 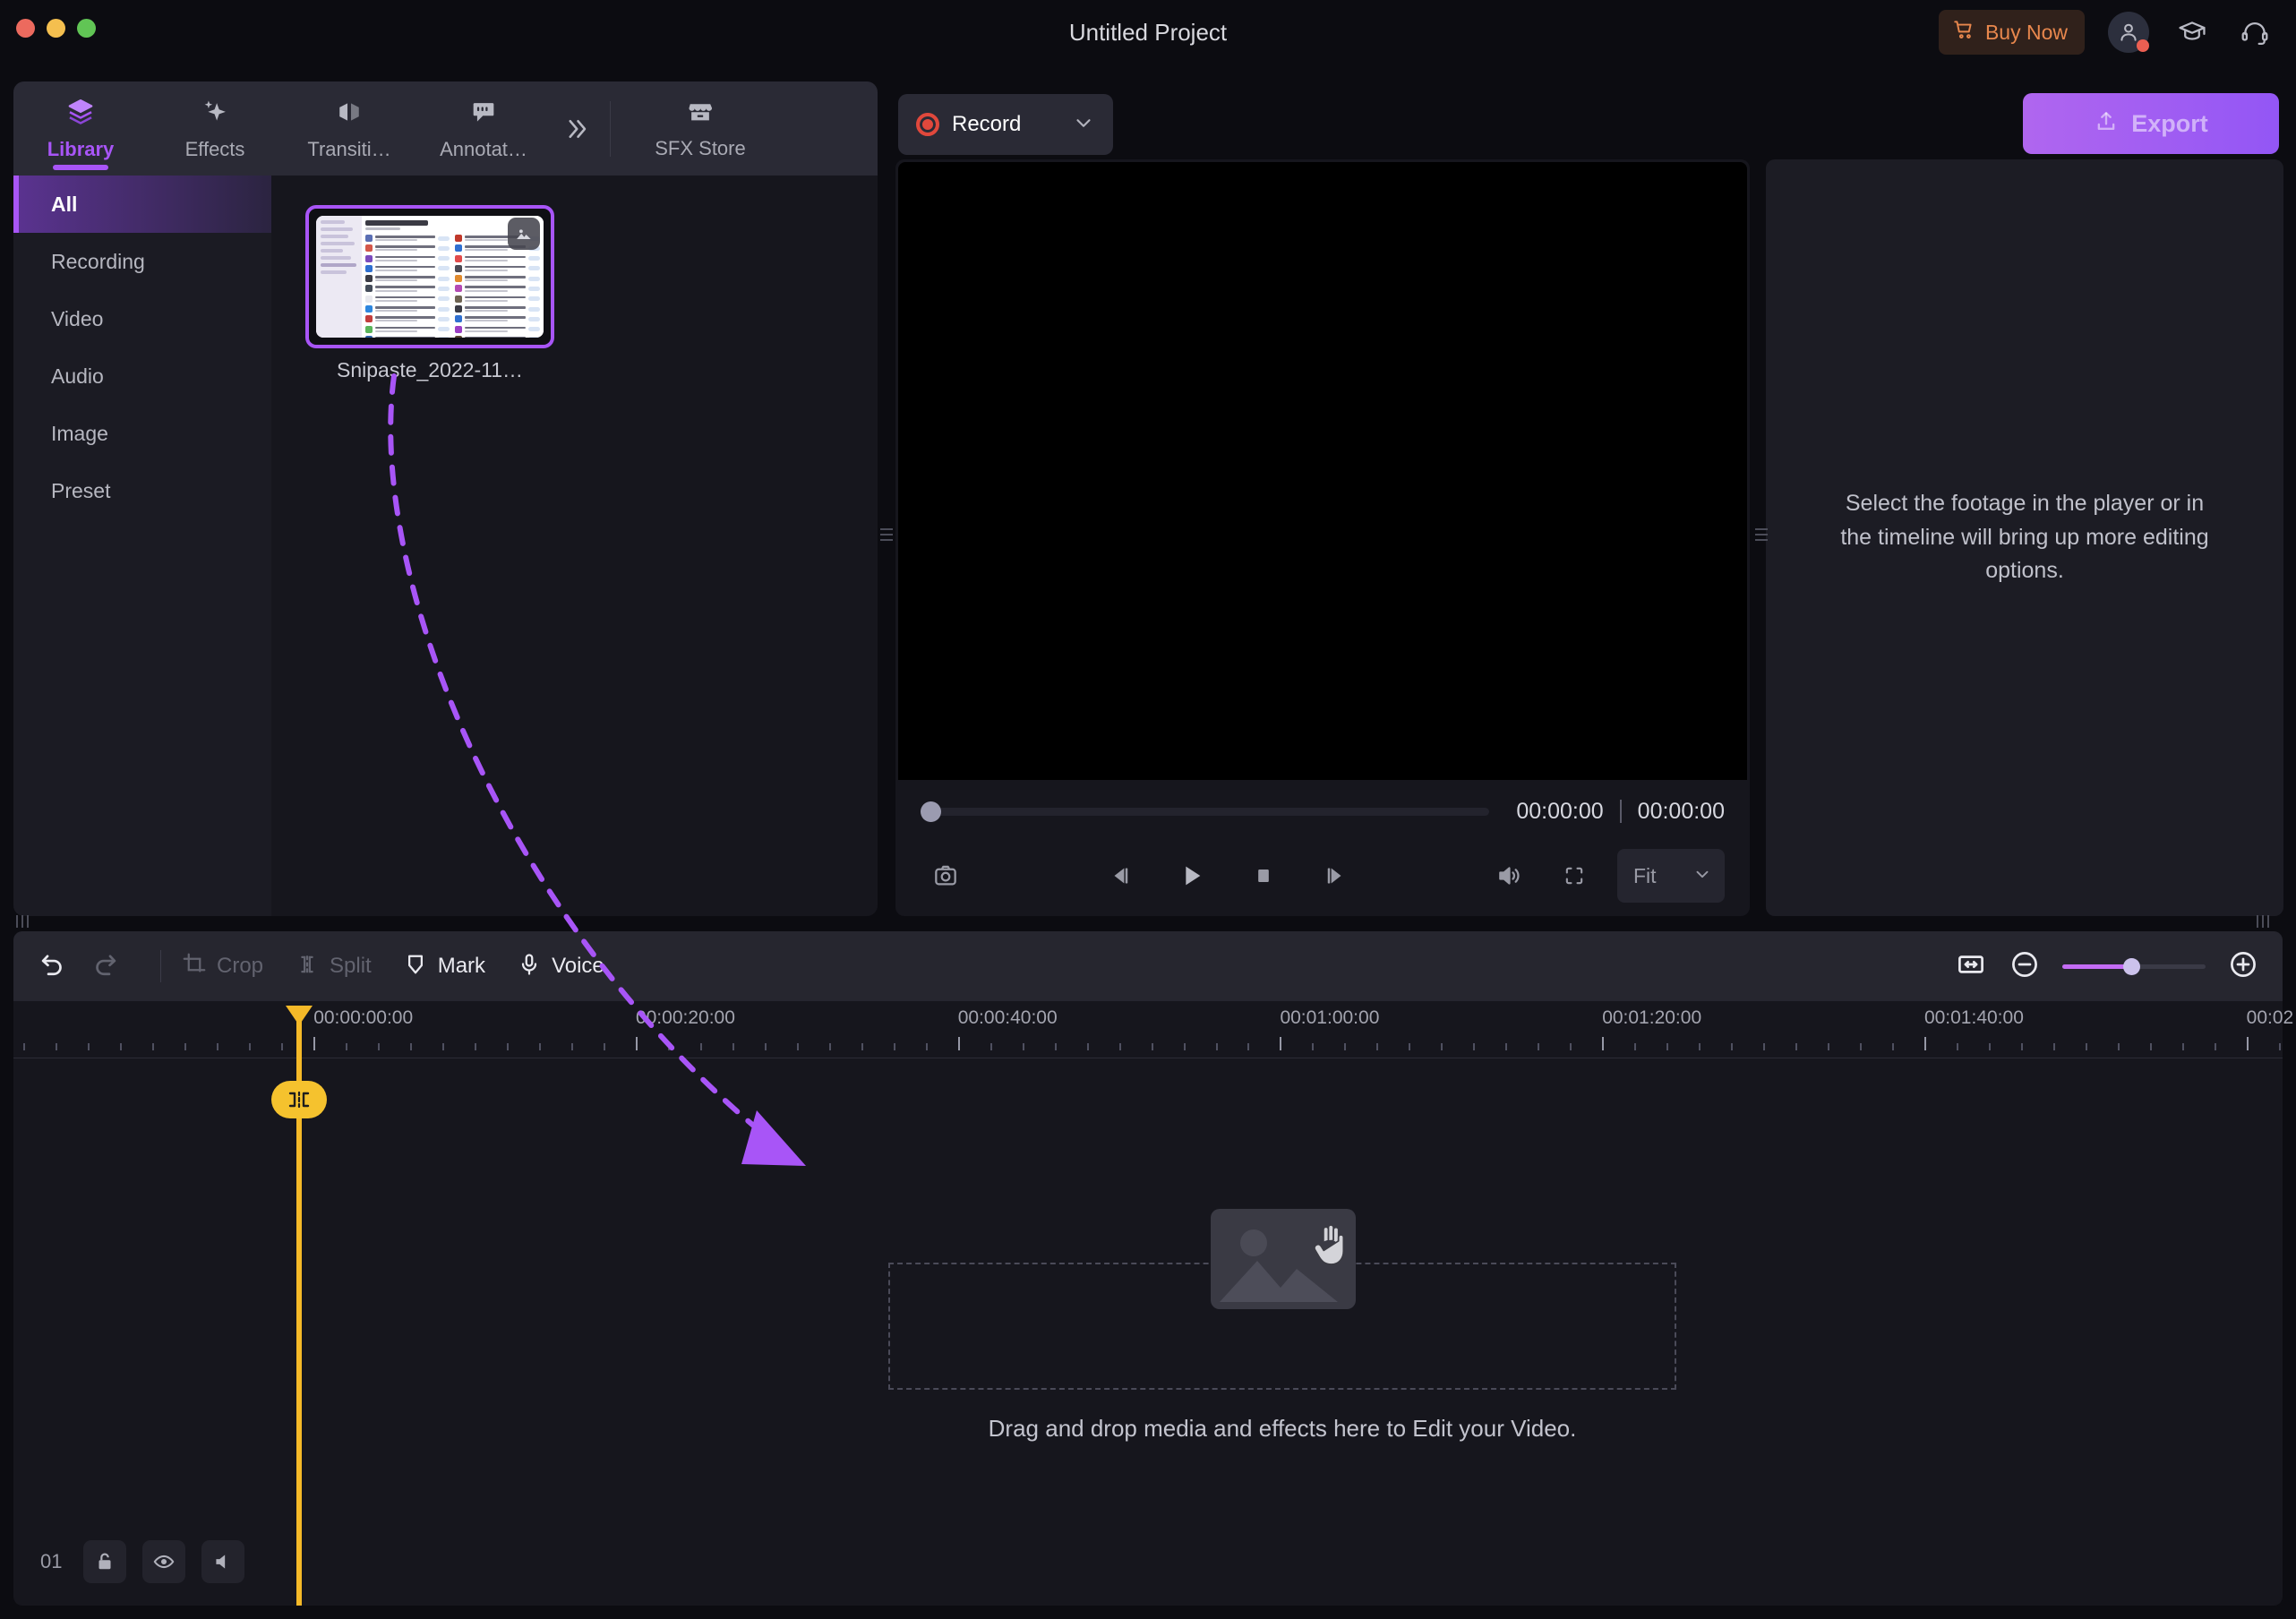 I want to click on user-account-button, so click(x=2128, y=32).